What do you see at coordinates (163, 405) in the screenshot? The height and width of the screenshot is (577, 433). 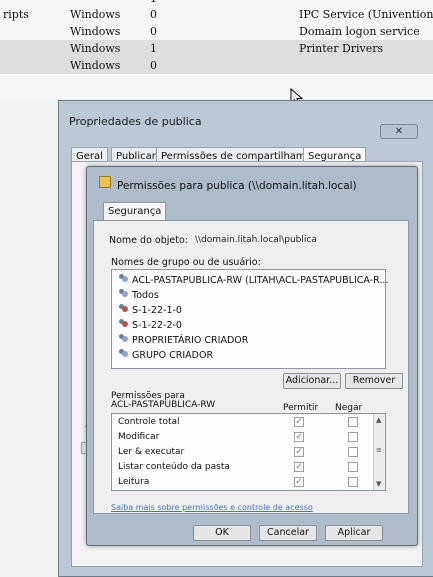 I see `permissions-group-name: ACL-PASTAPUBLICA-RW` at bounding box center [163, 405].